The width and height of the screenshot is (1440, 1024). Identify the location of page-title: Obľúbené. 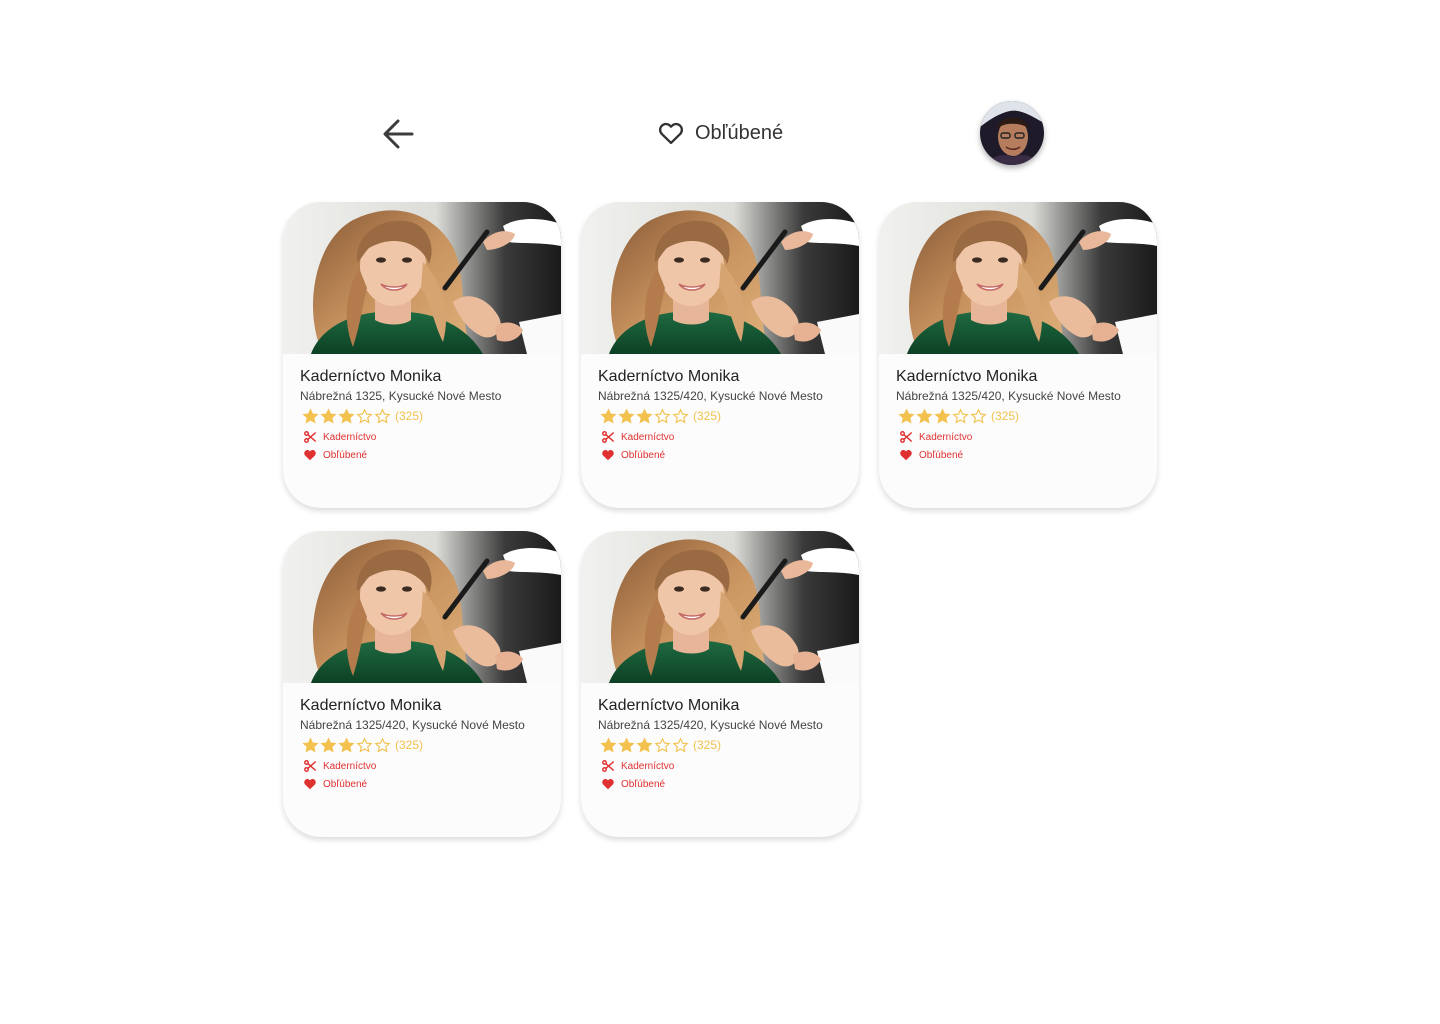
(720, 133).